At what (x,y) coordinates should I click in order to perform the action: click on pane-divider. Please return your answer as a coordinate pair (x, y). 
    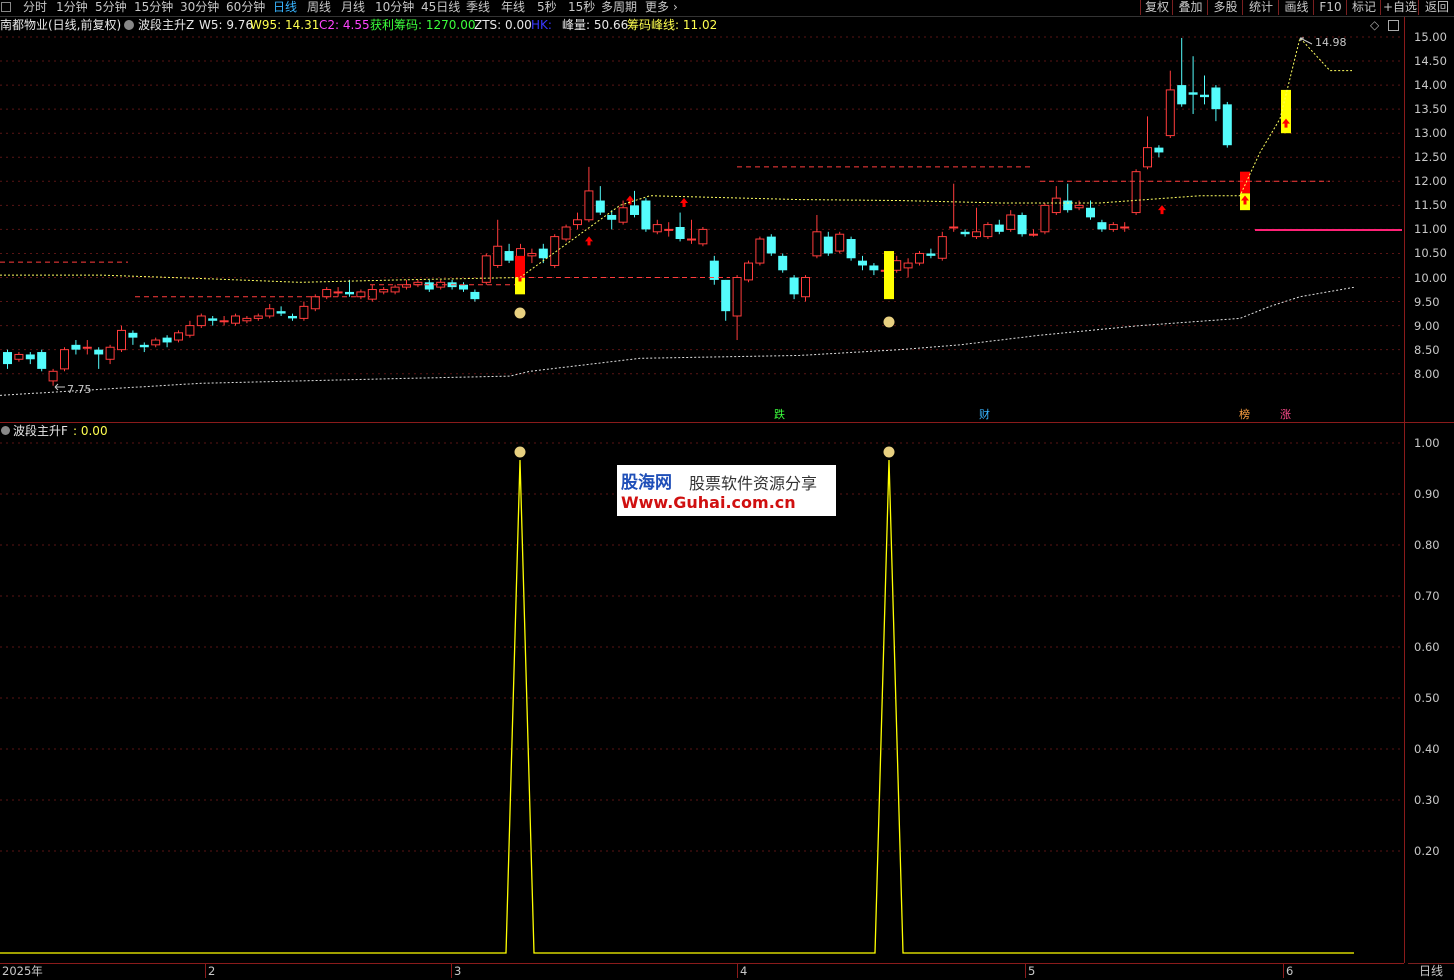
    Looking at the image, I should click on (727, 422).